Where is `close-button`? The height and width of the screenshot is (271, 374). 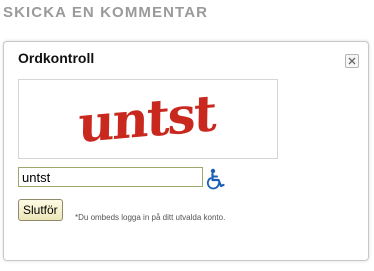 close-button is located at coordinates (352, 61).